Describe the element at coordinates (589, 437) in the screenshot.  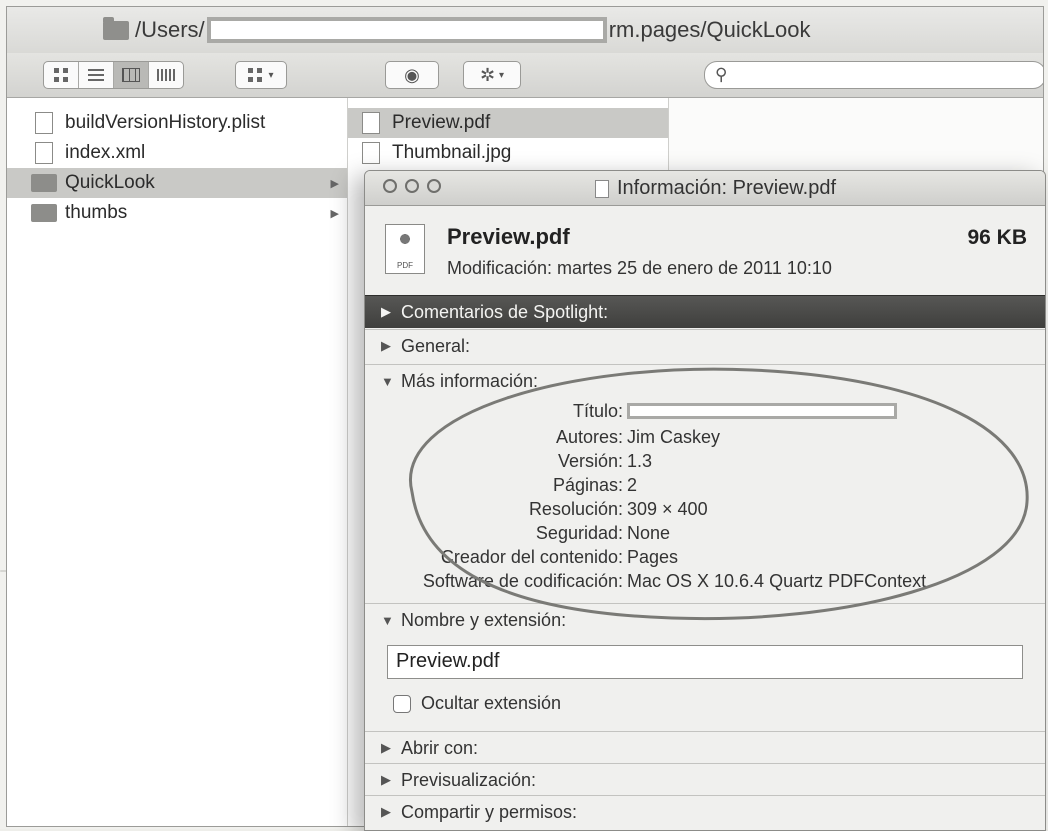
I see `detail-key: Autores:` at that location.